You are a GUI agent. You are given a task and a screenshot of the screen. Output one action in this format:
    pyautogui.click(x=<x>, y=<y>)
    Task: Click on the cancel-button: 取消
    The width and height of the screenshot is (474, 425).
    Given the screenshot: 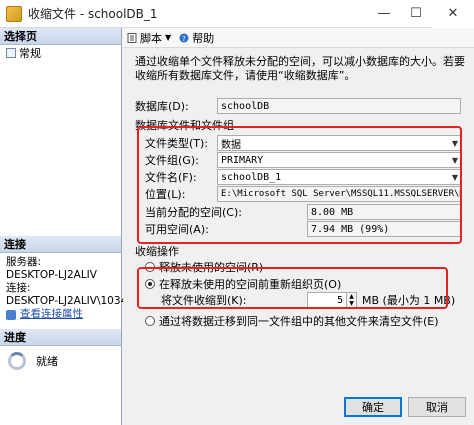 What is the action you would take?
    pyautogui.click(x=437, y=407)
    